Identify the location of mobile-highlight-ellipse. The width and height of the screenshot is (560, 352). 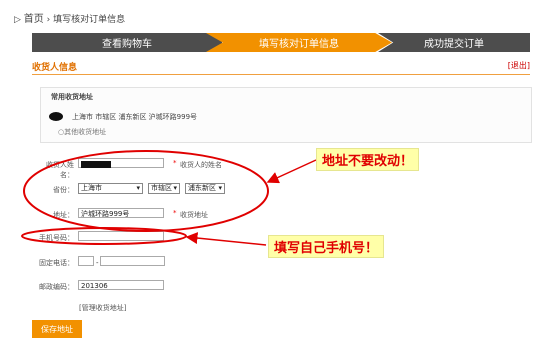
(104, 236).